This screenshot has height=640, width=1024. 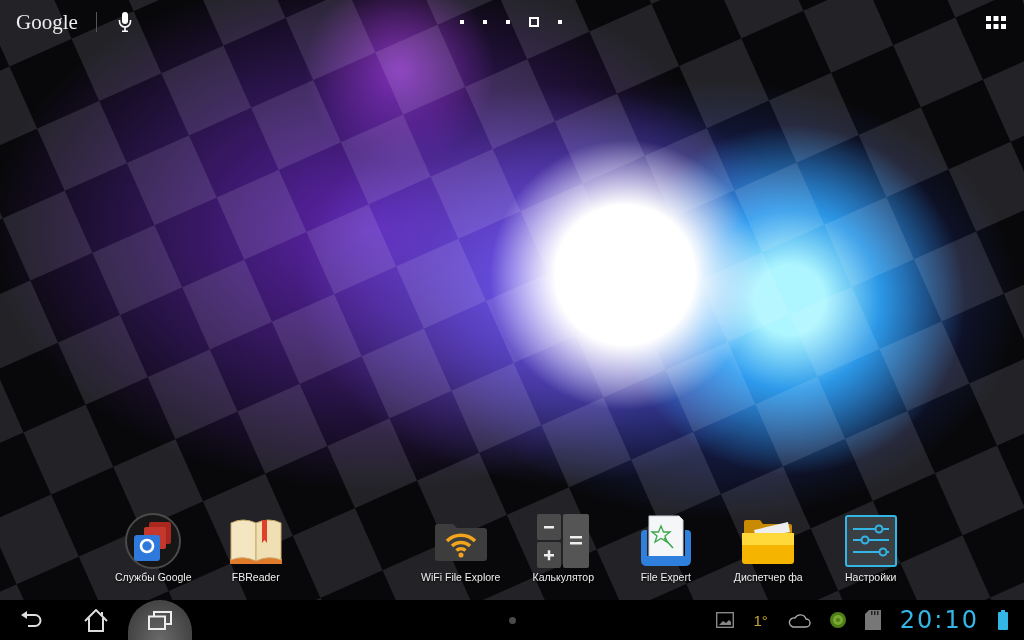 I want to click on round-badge-icon, so click(x=837, y=620).